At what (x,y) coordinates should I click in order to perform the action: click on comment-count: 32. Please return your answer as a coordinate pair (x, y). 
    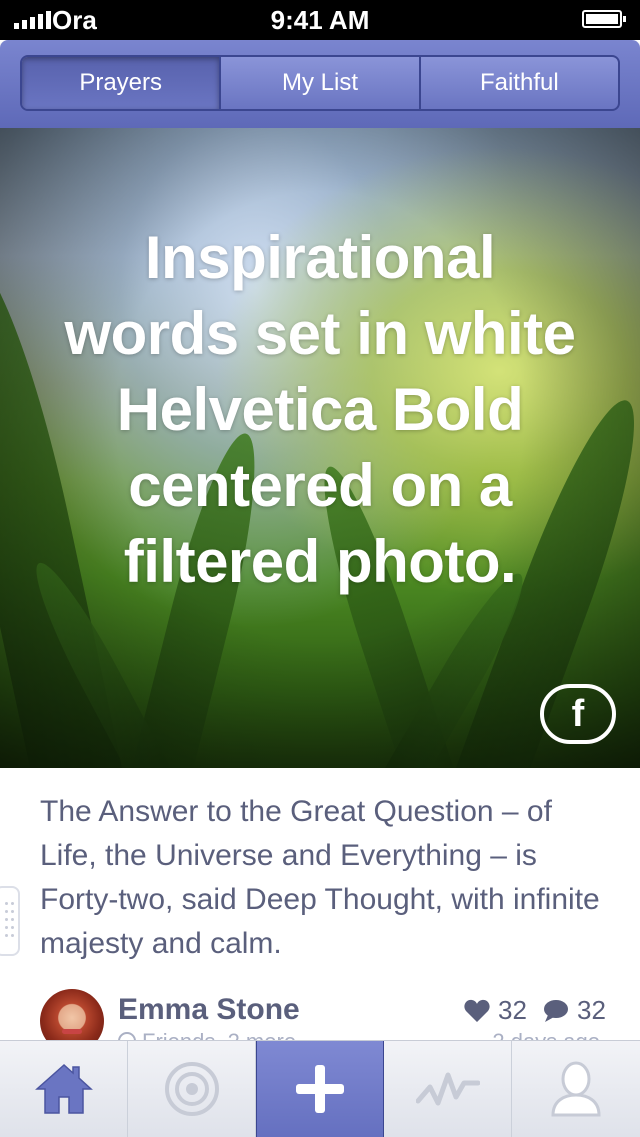
    Looking at the image, I should click on (591, 1010).